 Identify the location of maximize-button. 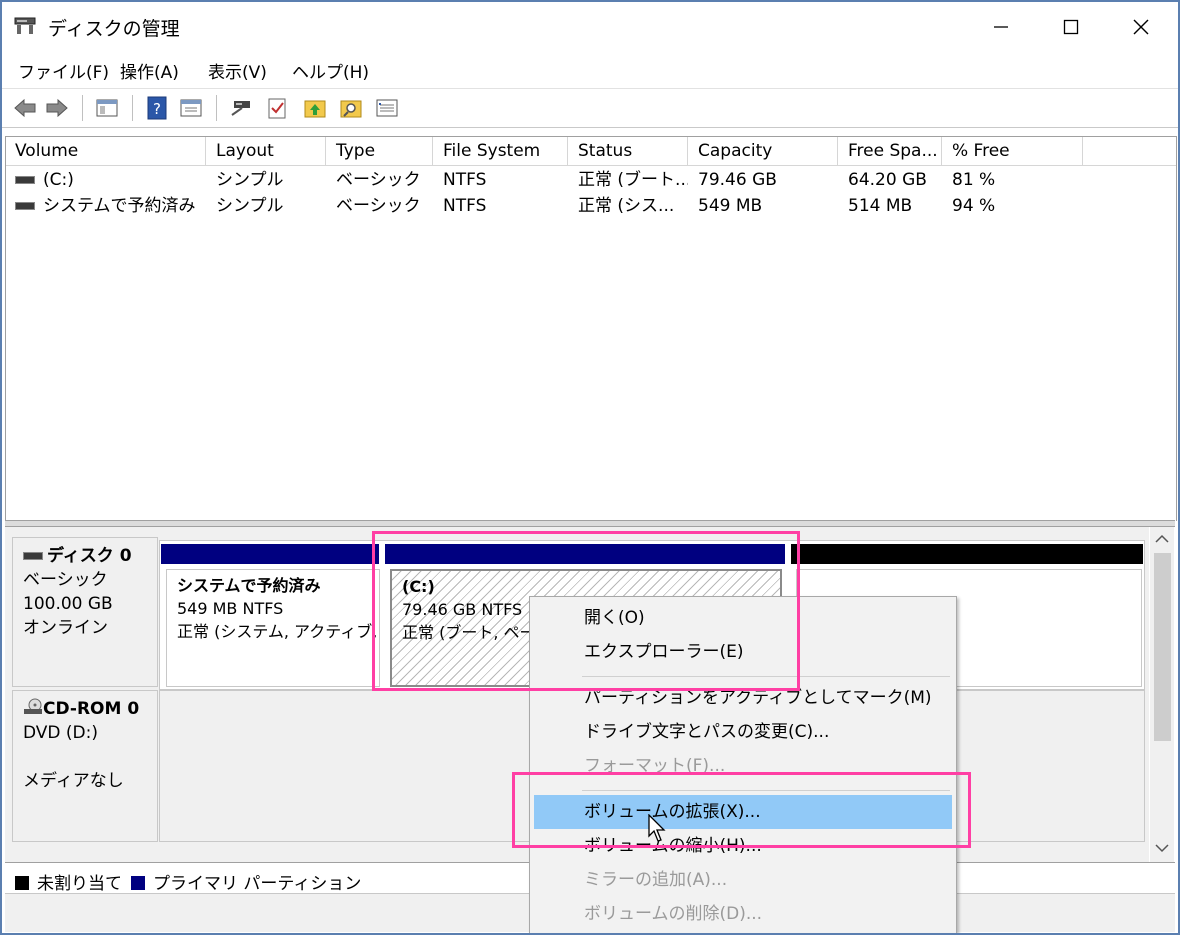
(1071, 27).